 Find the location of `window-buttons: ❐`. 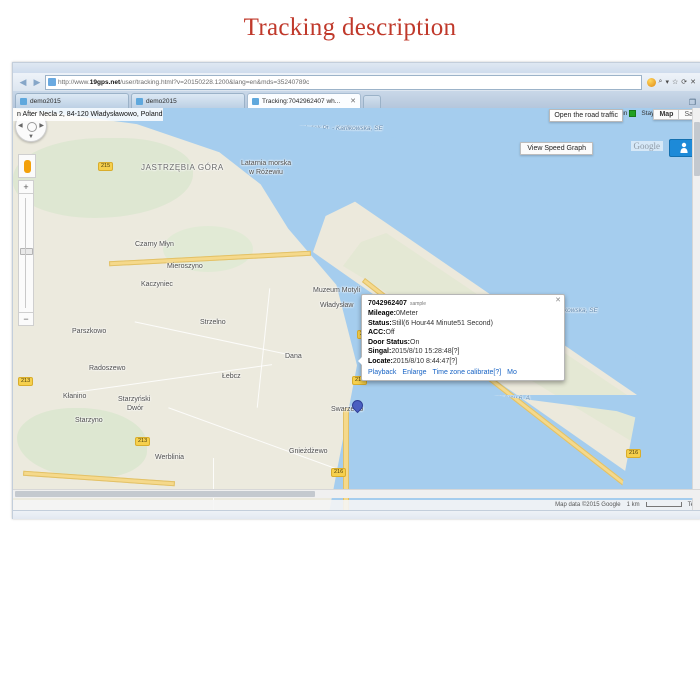

window-buttons: ❐ is located at coordinates (692, 103).